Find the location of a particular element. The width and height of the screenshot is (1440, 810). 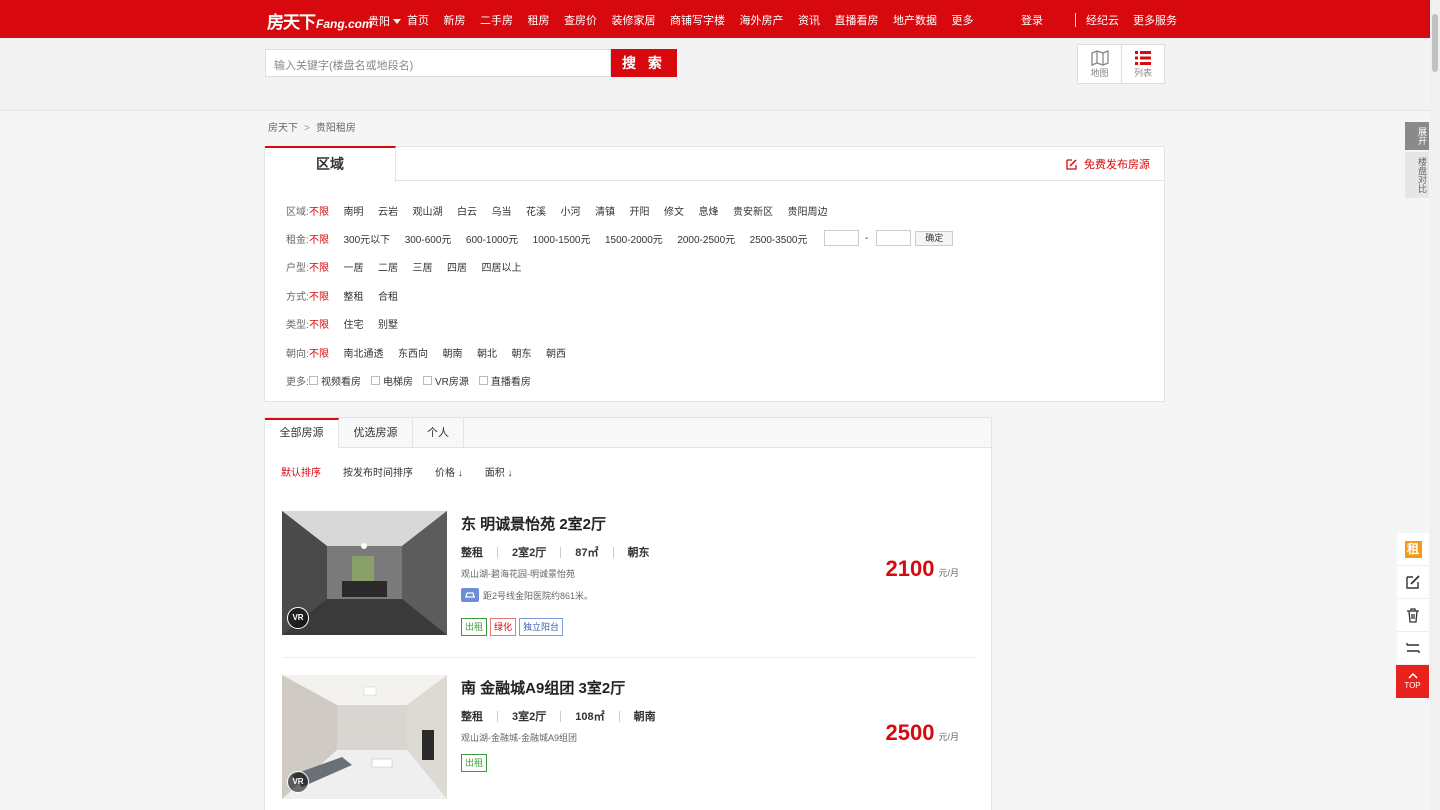

filter-option: 1000-1500元 is located at coordinates (562, 238).